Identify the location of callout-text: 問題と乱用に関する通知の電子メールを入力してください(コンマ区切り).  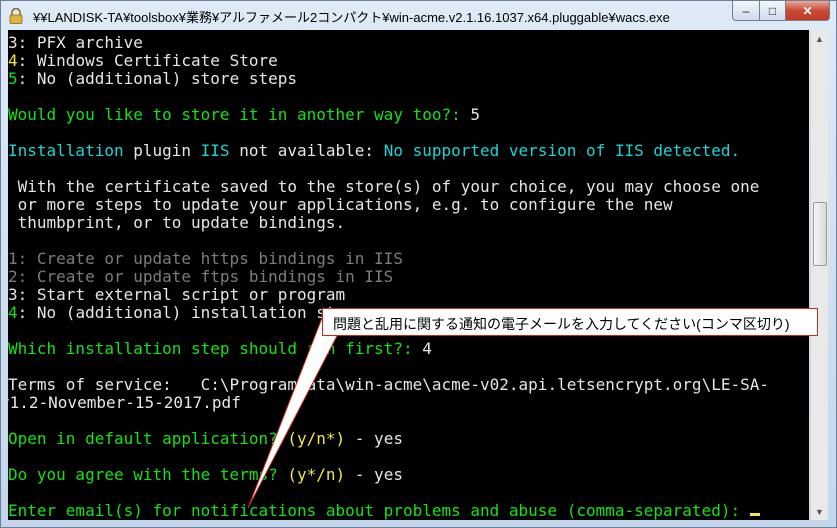
(561, 324).